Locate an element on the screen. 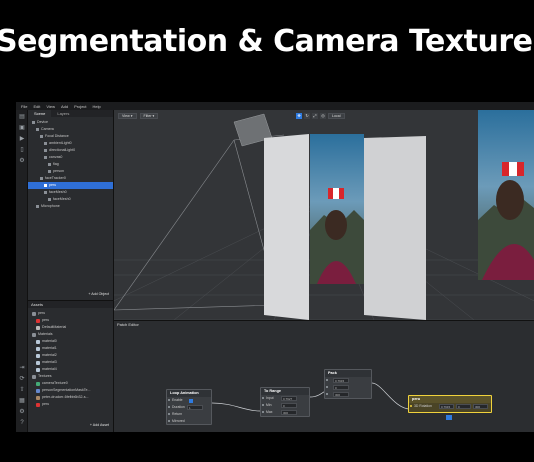 The width and height of the screenshot is (534, 462). scene-item-label: peru is located at coordinates (53, 185).